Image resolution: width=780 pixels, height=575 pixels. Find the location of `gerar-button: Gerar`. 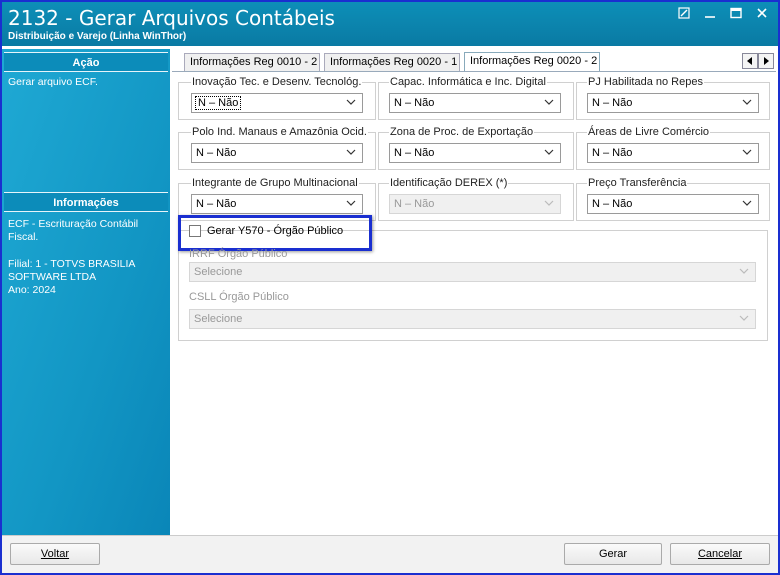

gerar-button: Gerar is located at coordinates (613, 554).